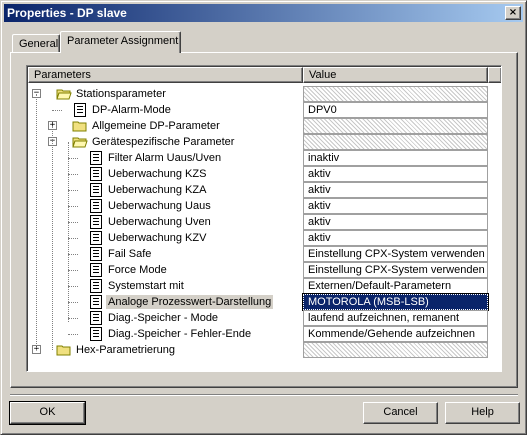 This screenshot has width=527, height=435. What do you see at coordinates (130, 254) in the screenshot?
I see `parameter-label: Fail Safe` at bounding box center [130, 254].